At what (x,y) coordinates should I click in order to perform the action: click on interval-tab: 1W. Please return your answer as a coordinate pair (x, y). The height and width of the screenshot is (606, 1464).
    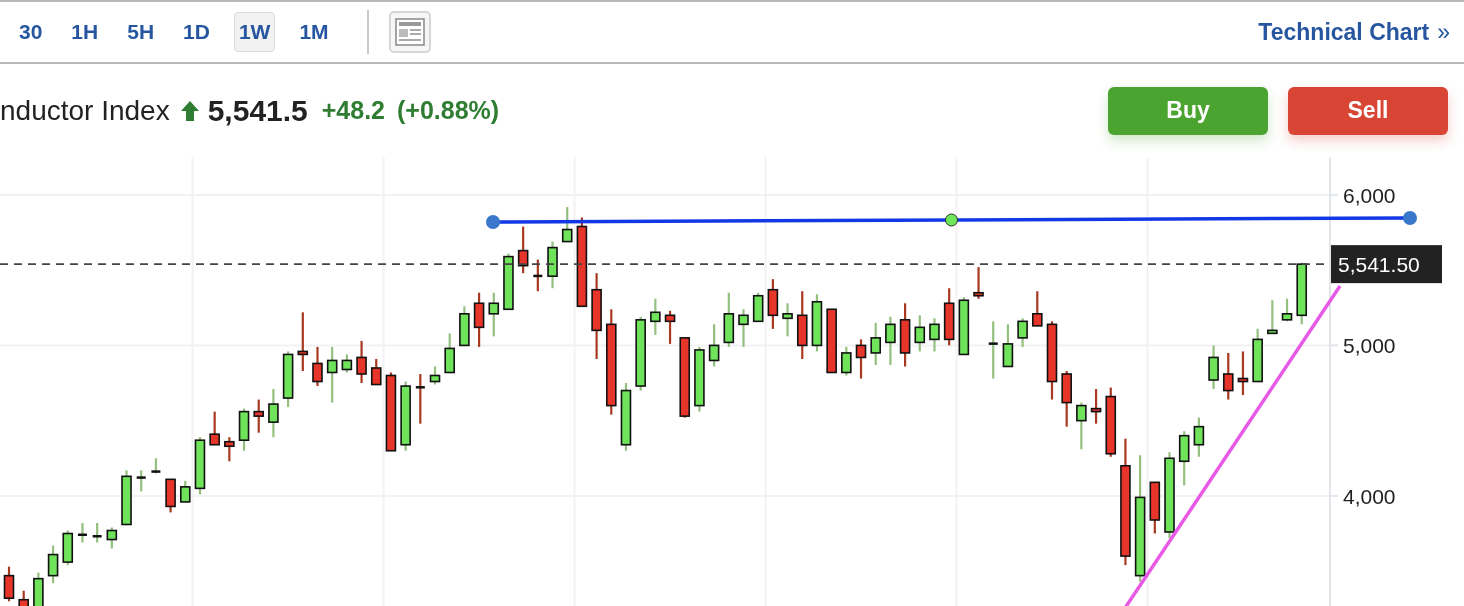
    Looking at the image, I should click on (254, 32).